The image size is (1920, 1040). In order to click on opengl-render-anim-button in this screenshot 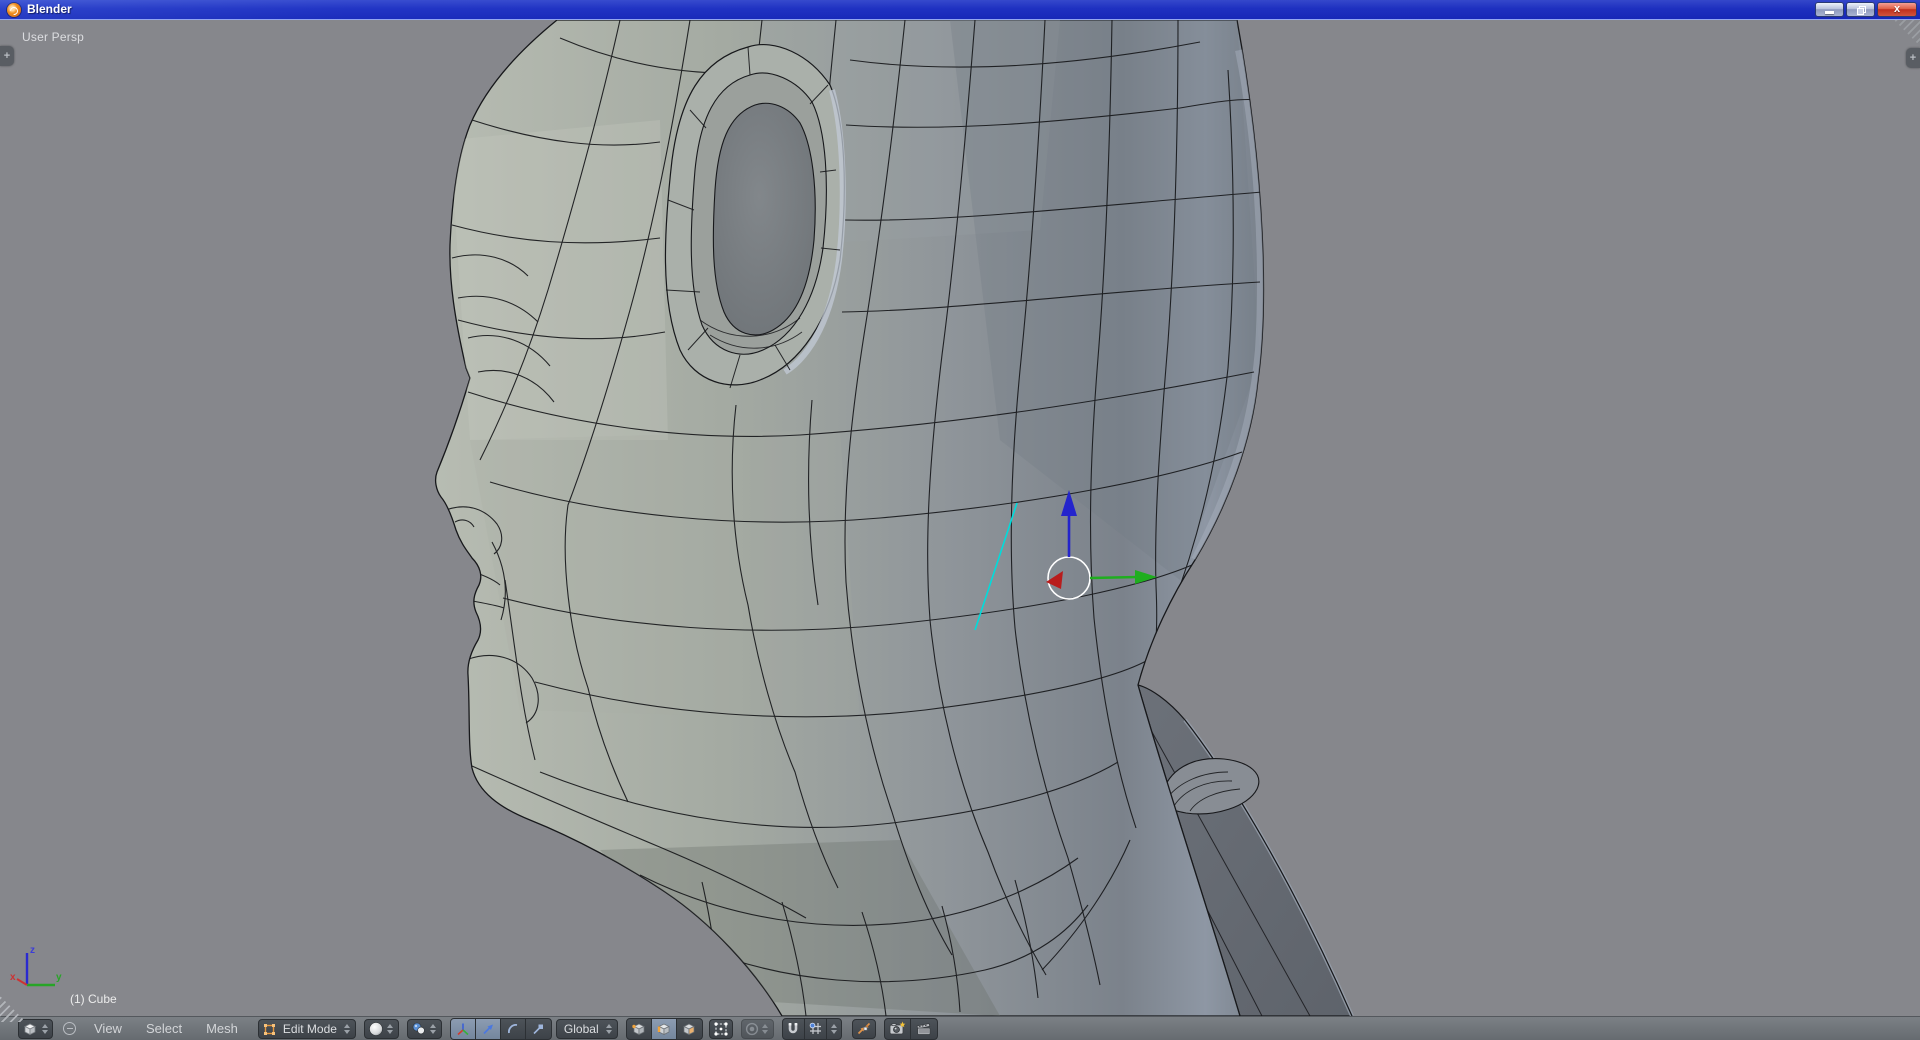, I will do `click(924, 1029)`.